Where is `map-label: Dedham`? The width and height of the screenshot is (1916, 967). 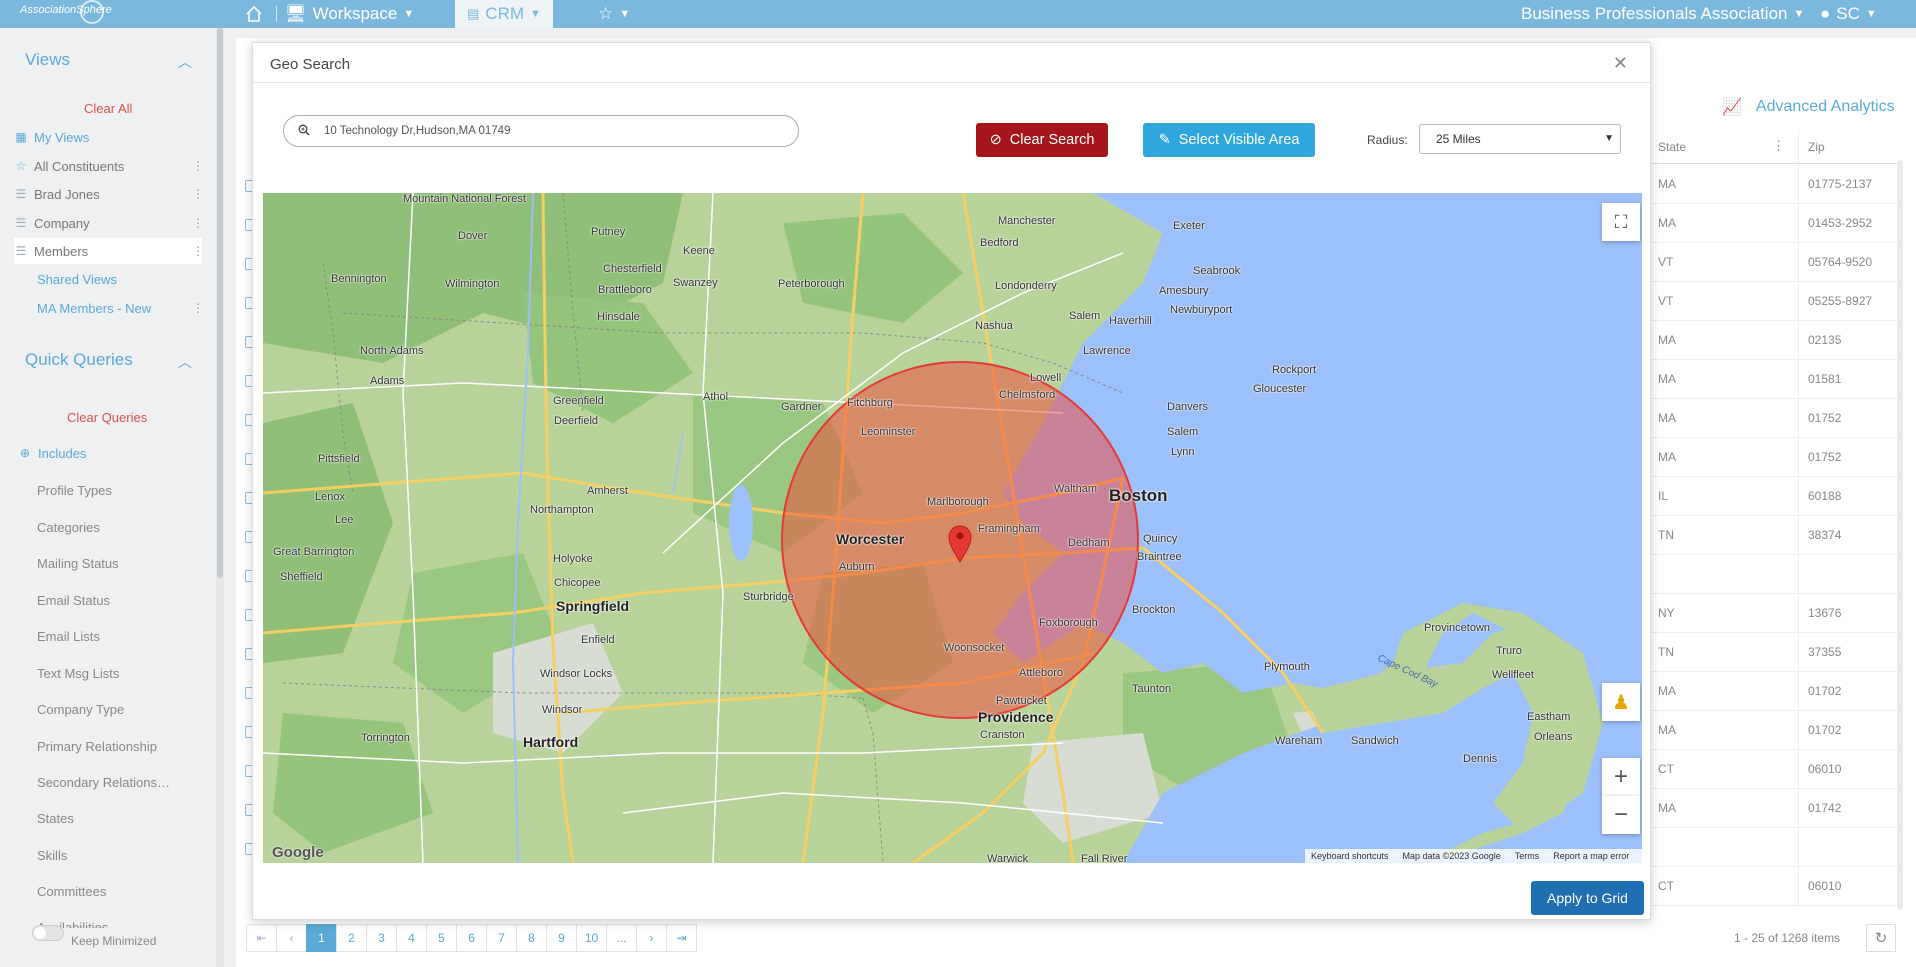
map-label: Dedham is located at coordinates (1089, 543).